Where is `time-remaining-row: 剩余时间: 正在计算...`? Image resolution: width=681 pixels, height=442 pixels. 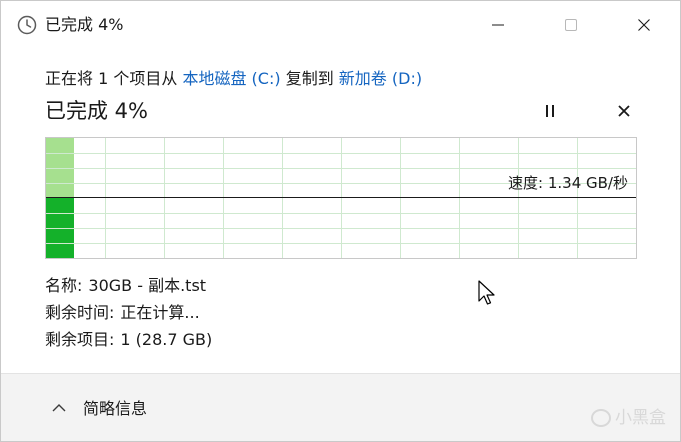 time-remaining-row: 剩余时间: 正在计算... is located at coordinates (122, 313).